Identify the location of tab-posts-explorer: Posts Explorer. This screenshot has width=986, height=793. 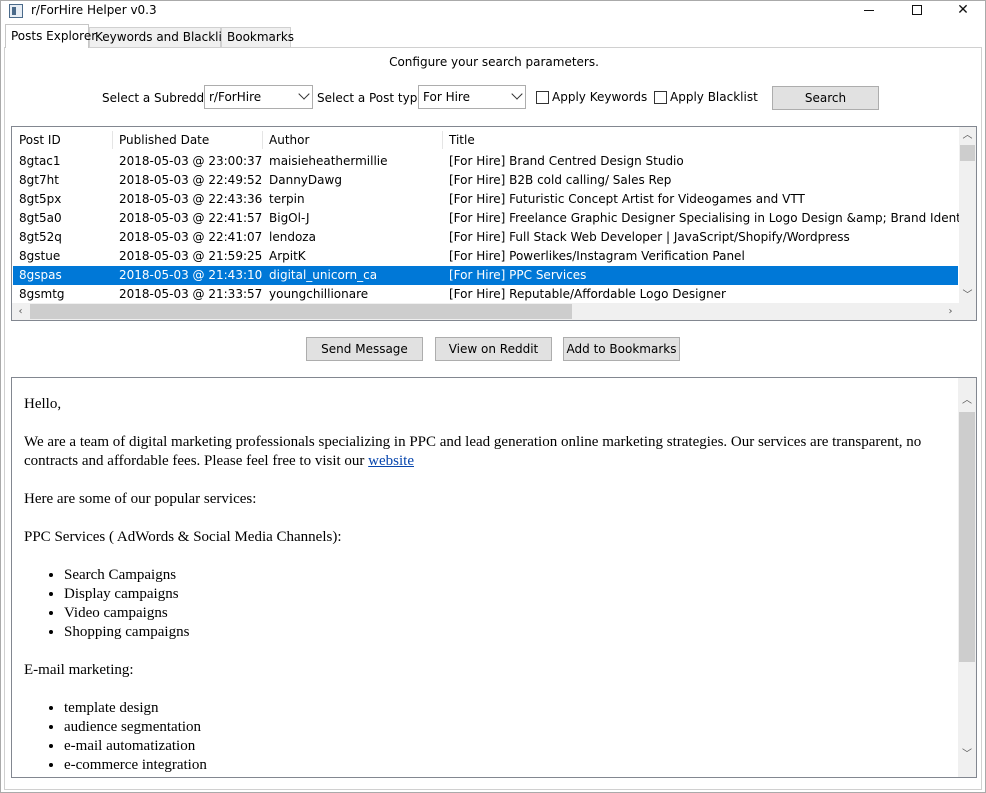
(50, 36).